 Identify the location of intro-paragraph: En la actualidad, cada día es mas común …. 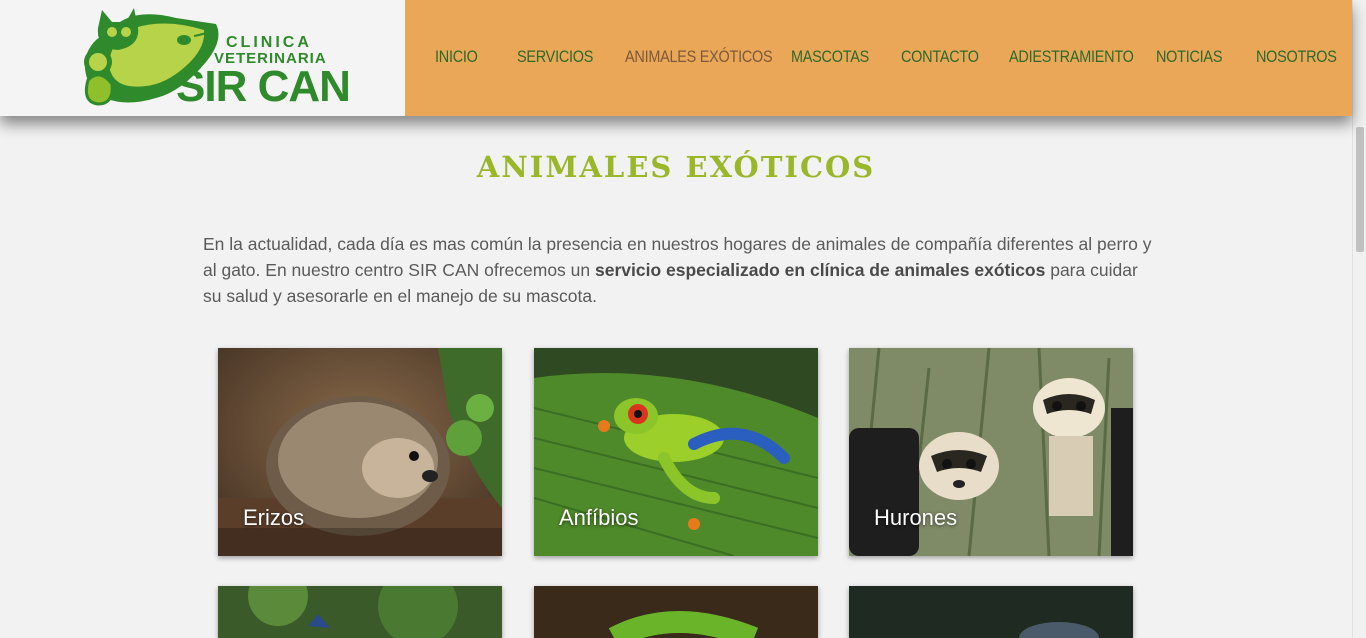
(678, 270).